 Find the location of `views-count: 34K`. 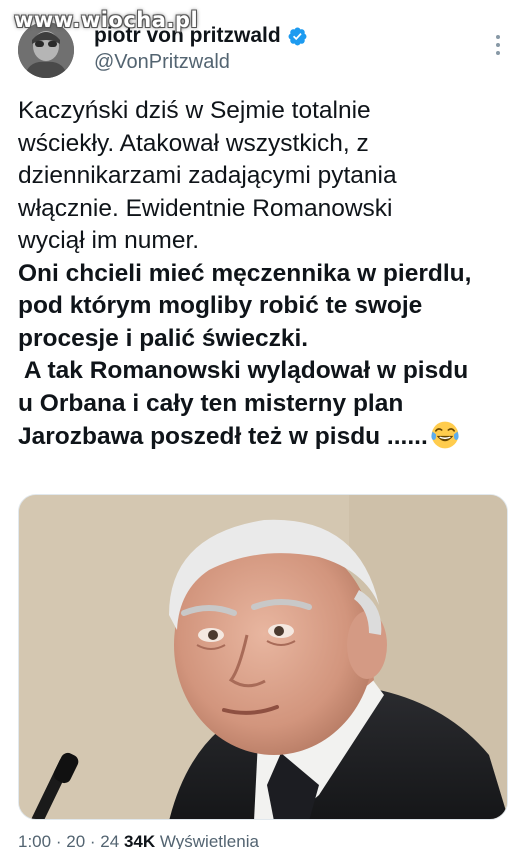

views-count: 34K is located at coordinates (139, 840).